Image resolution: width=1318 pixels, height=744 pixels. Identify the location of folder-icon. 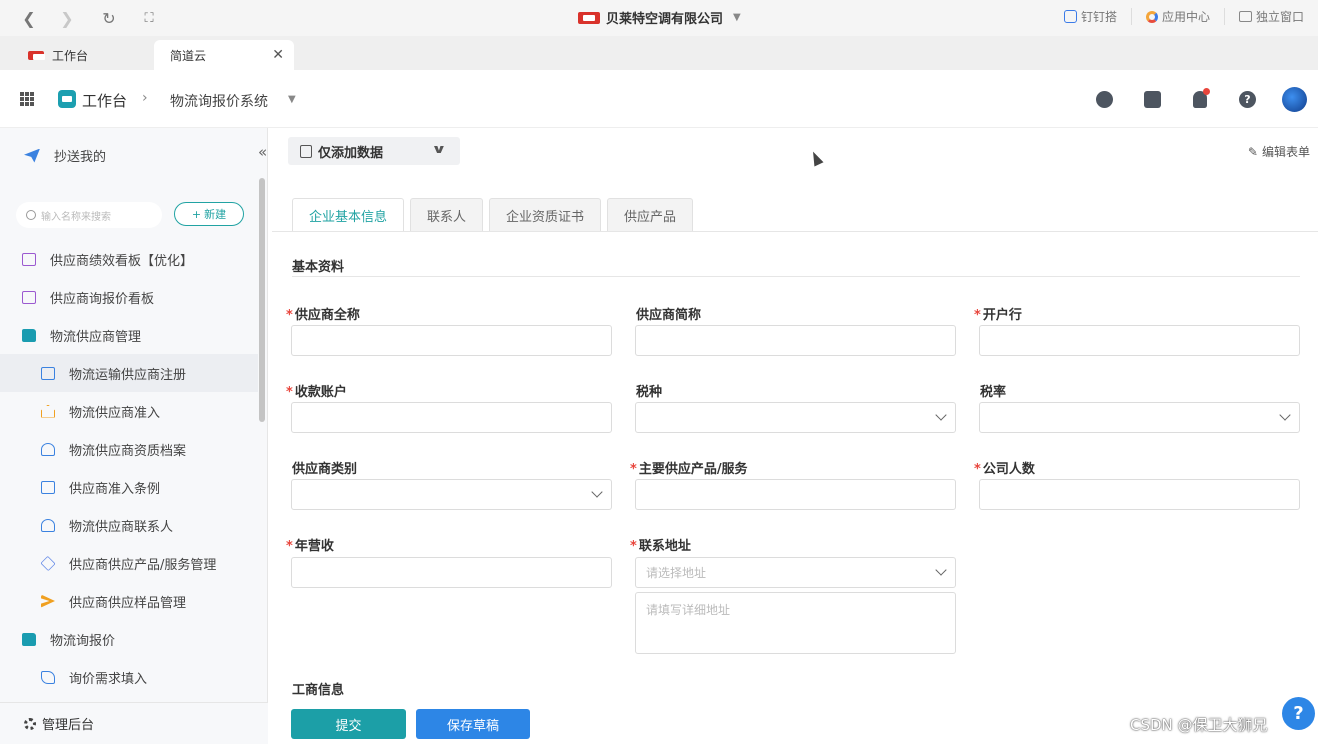
(29, 639).